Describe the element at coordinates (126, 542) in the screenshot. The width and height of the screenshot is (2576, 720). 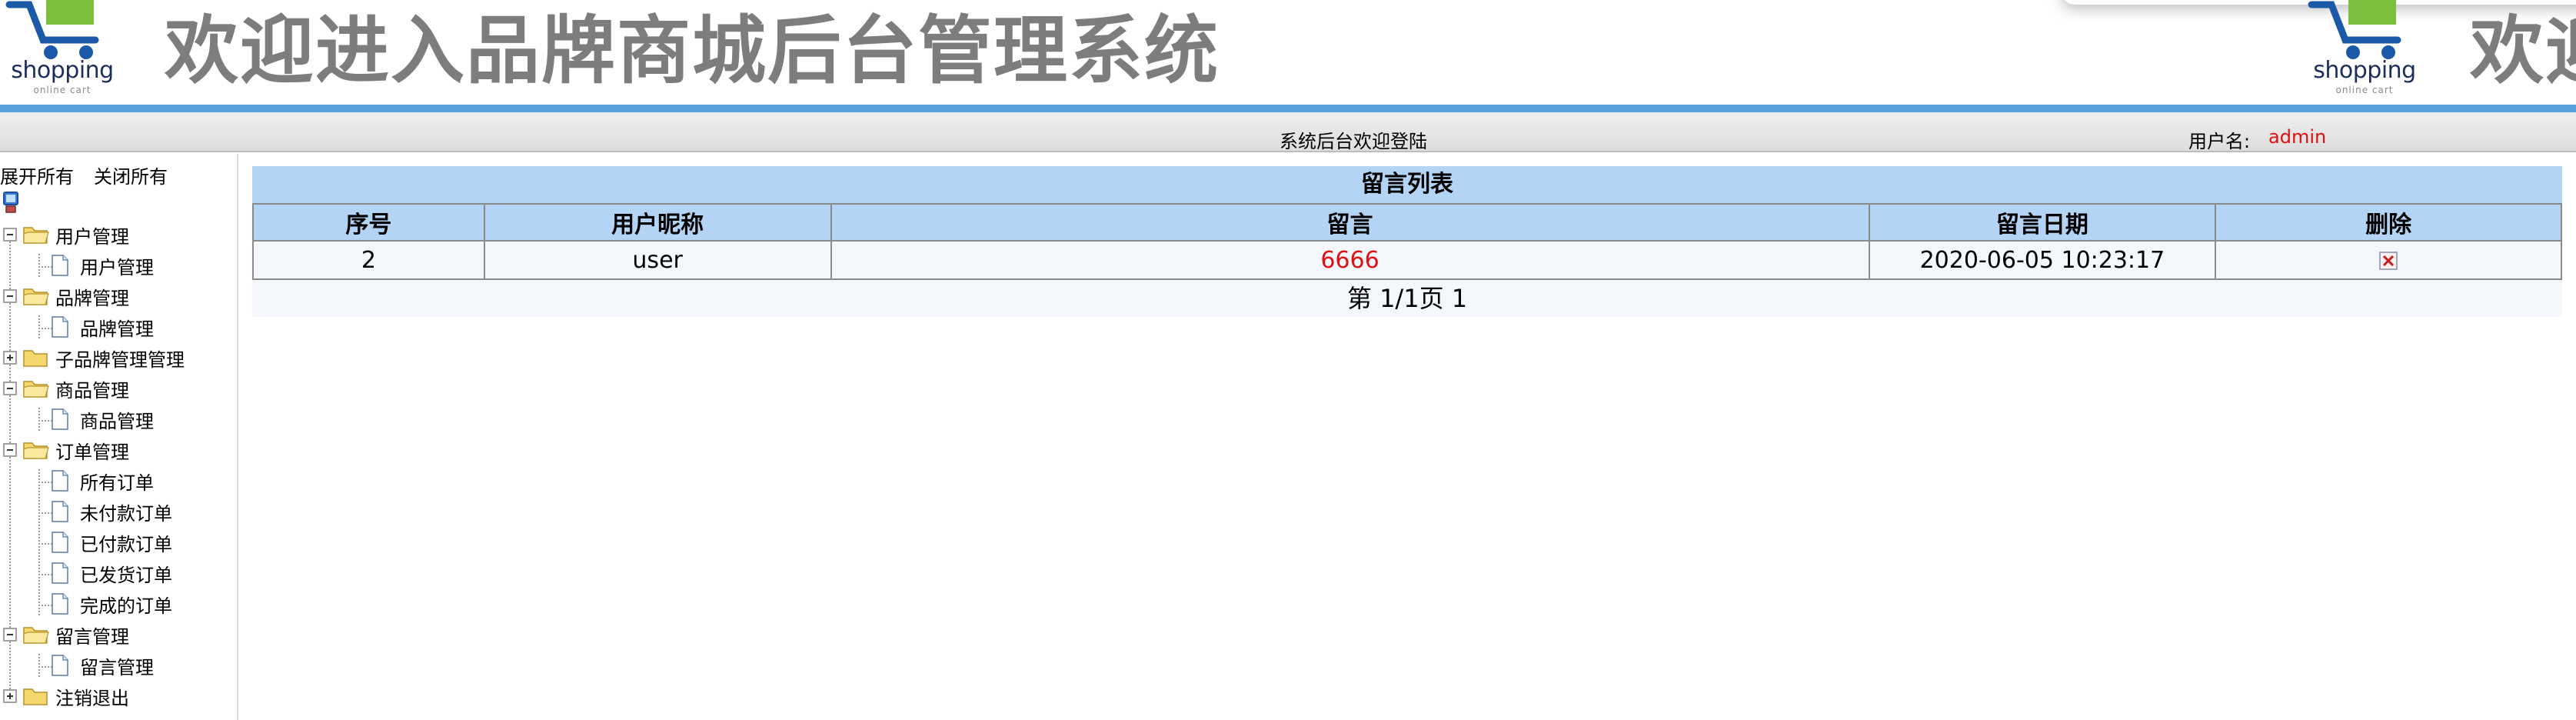
I see `tree-item-label: 已付款订单` at that location.